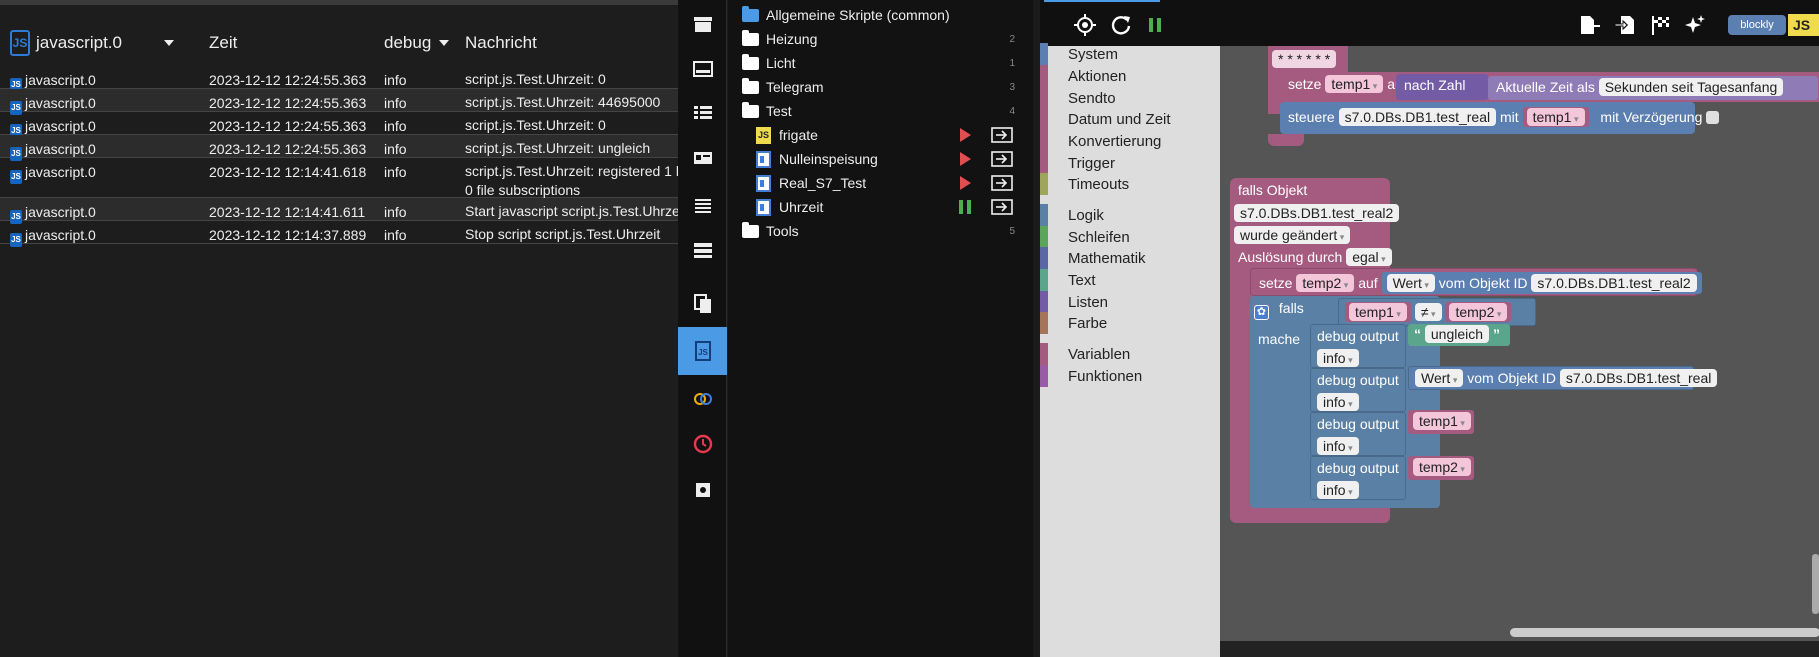  What do you see at coordinates (1428, 312) in the screenshot?
I see `compare-operator-field: ≠` at bounding box center [1428, 312].